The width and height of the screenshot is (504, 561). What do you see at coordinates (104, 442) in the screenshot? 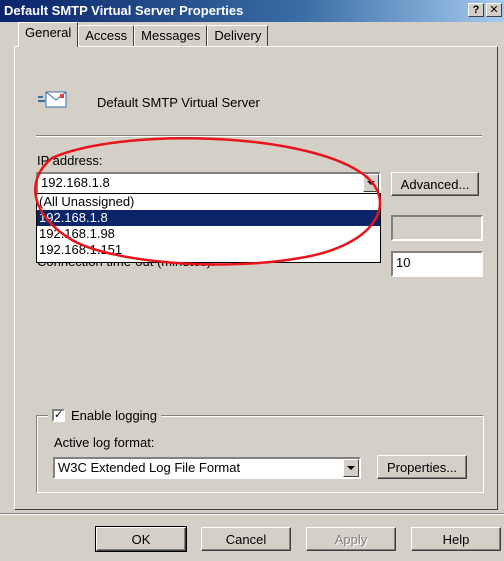
I see `active-log-format-label: Active log format:` at bounding box center [104, 442].